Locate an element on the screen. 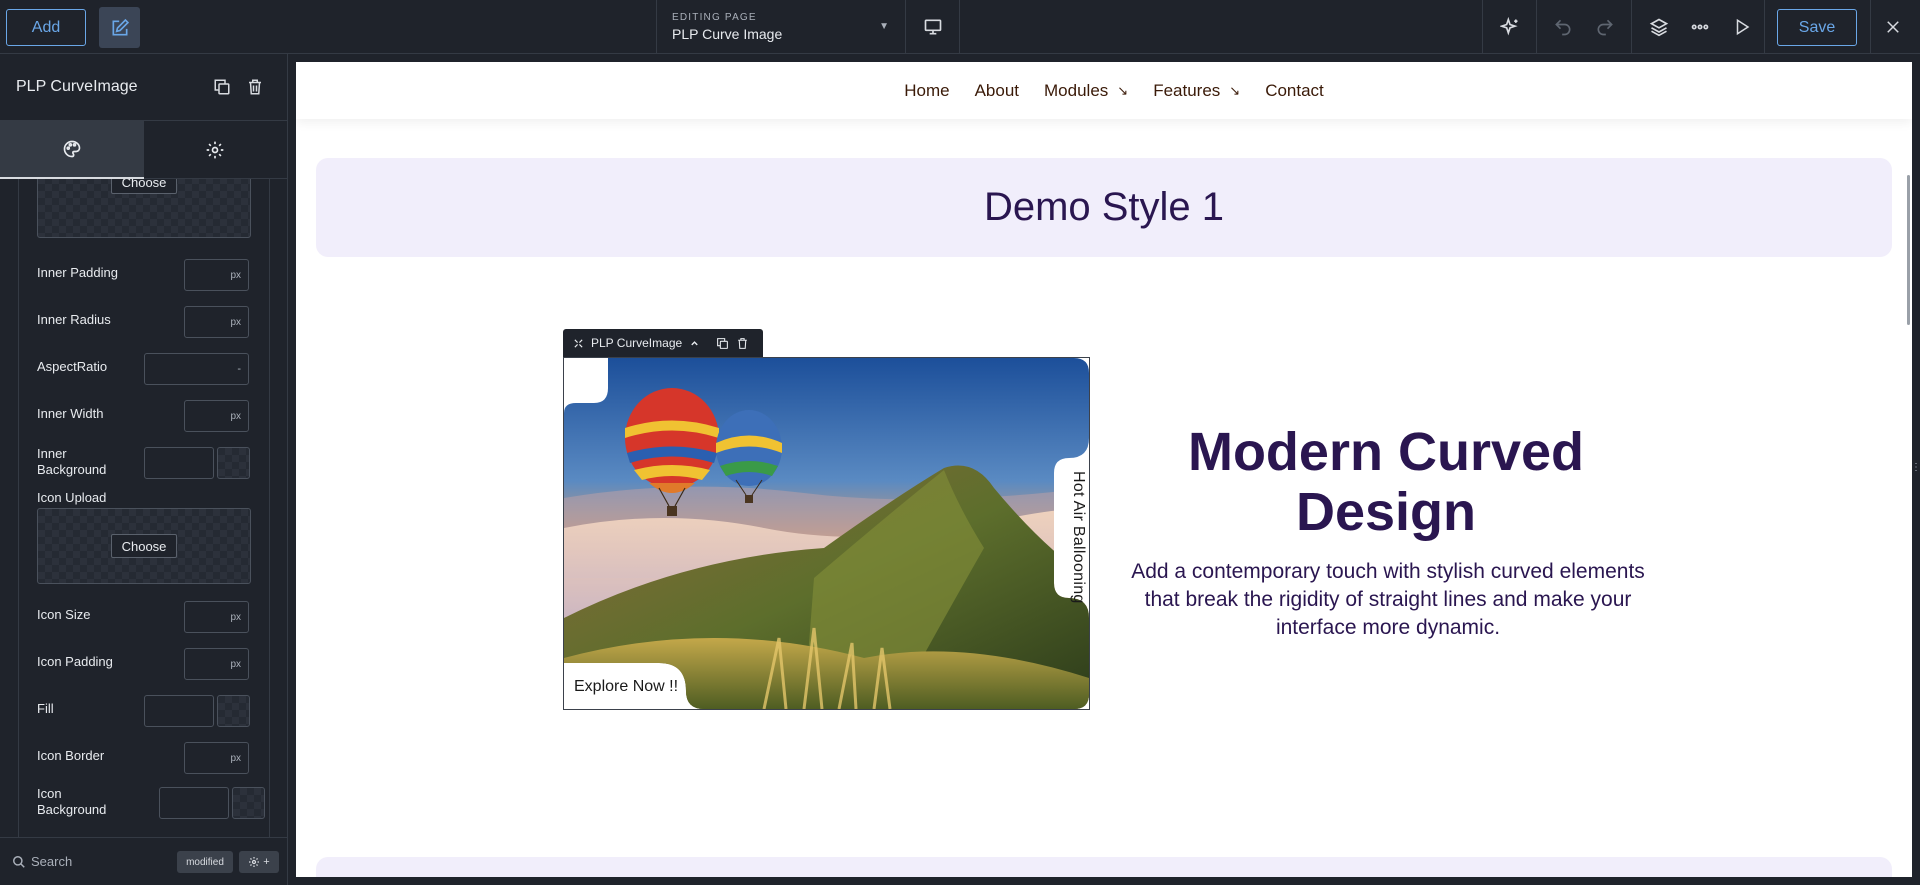  inner-background-input is located at coordinates (179, 463).